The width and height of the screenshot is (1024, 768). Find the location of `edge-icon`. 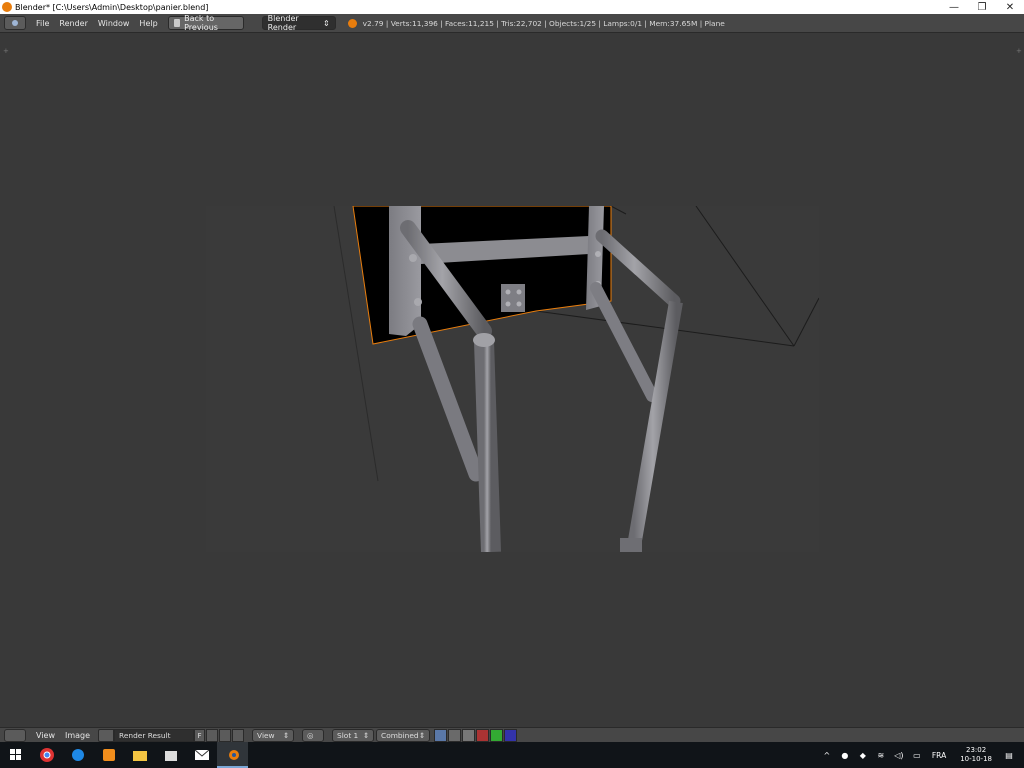

edge-icon is located at coordinates (77, 755).